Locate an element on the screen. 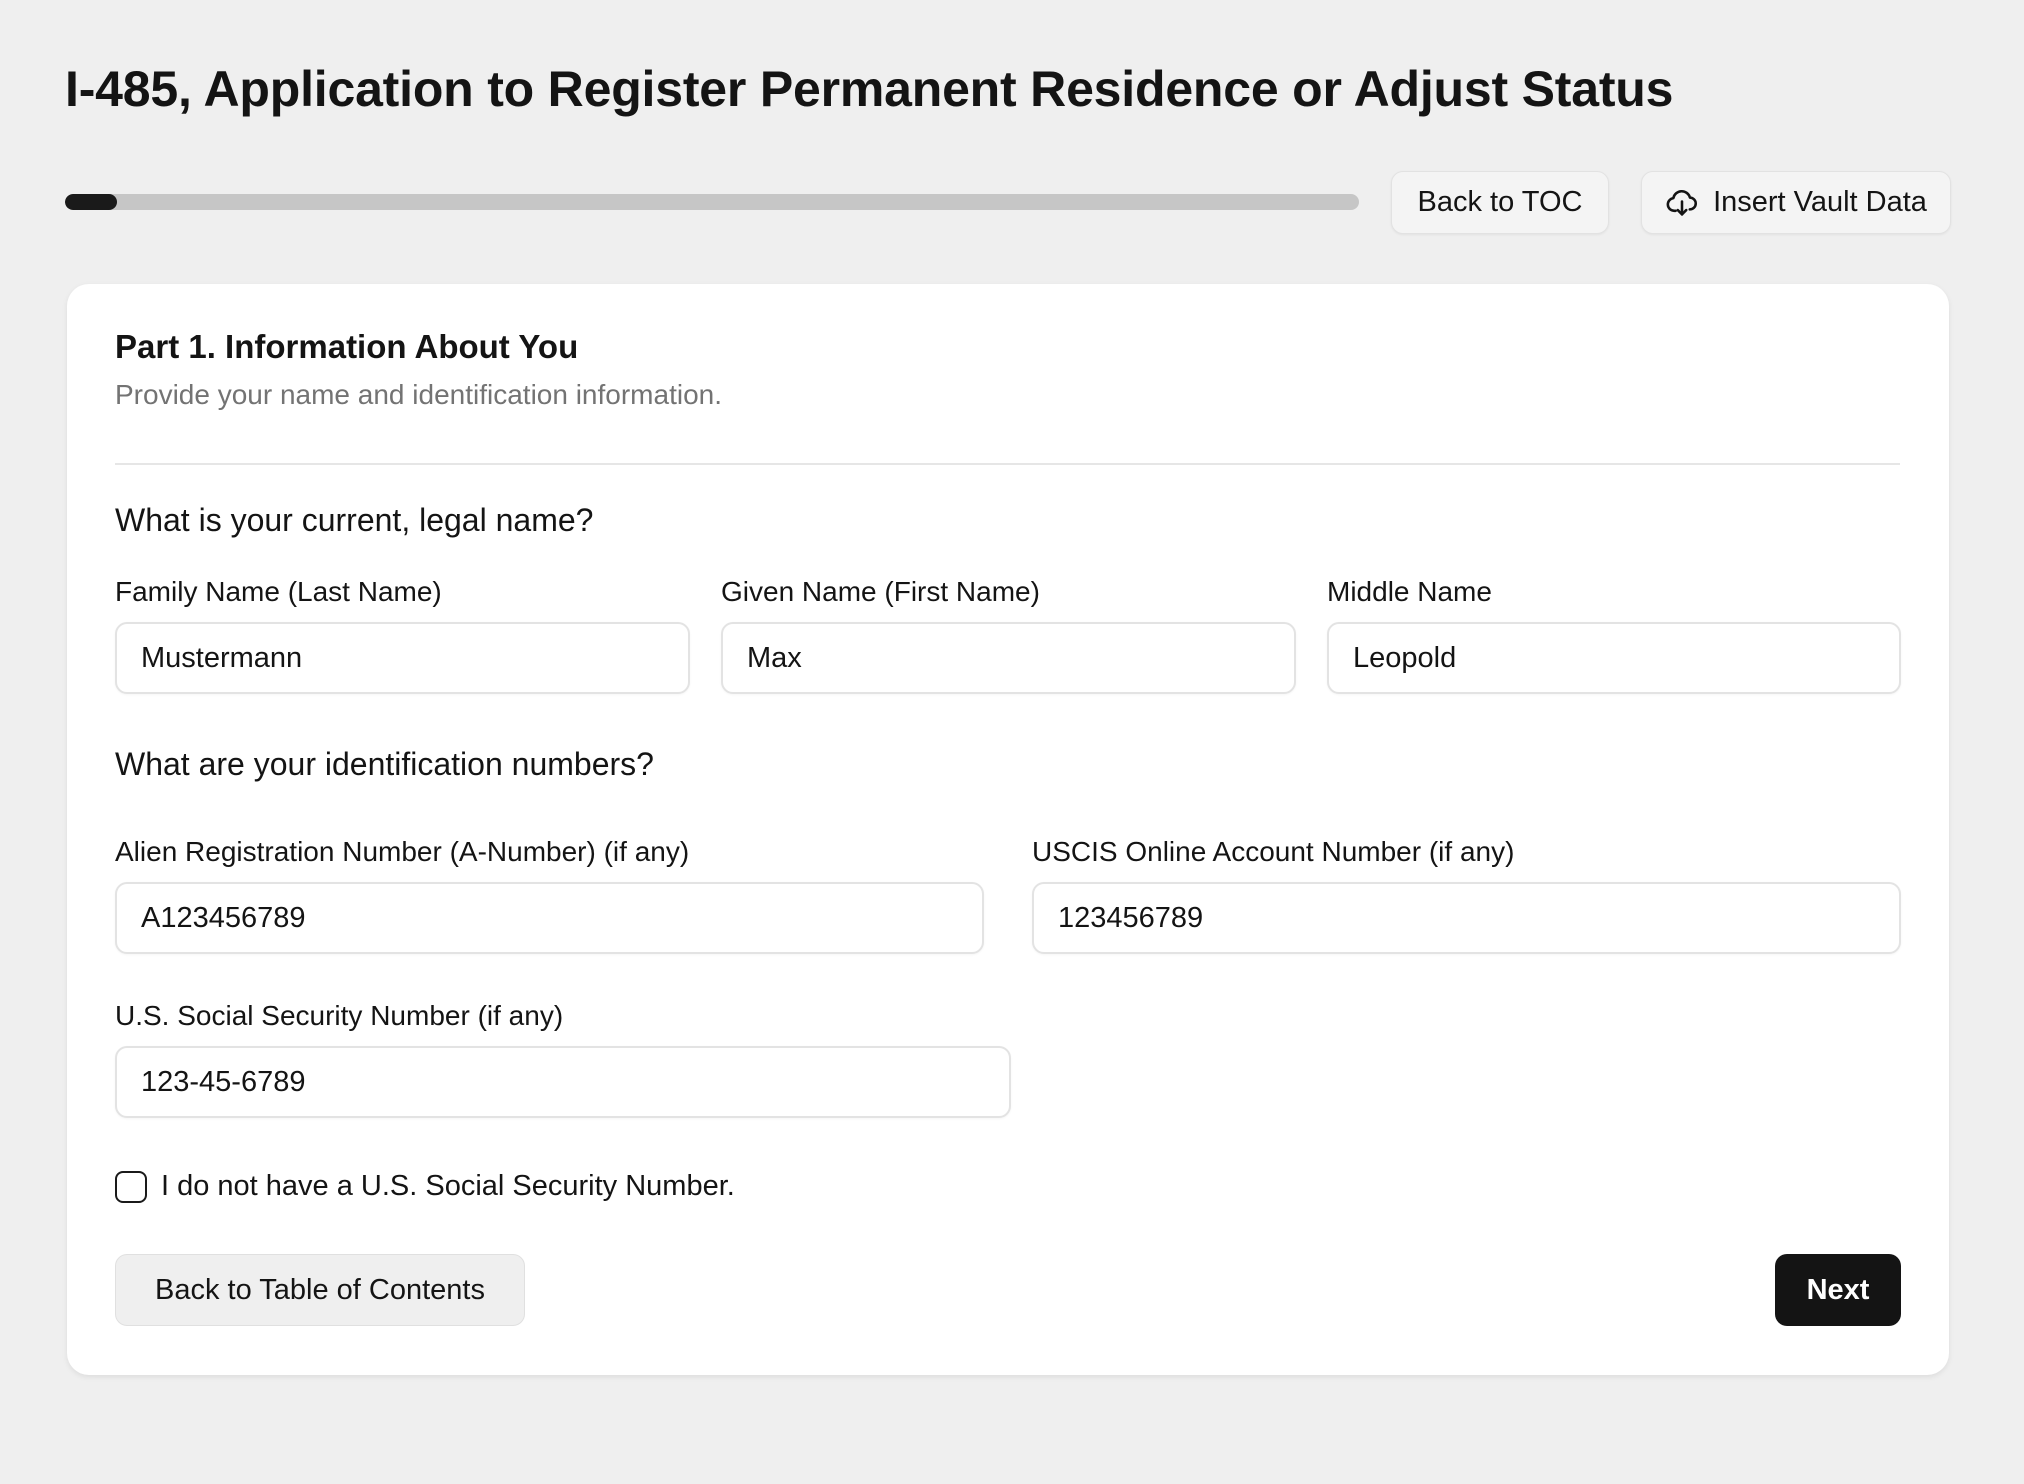 The height and width of the screenshot is (1484, 2024). insert-vault-data-label: Insert Vault Data is located at coordinates (1820, 202).